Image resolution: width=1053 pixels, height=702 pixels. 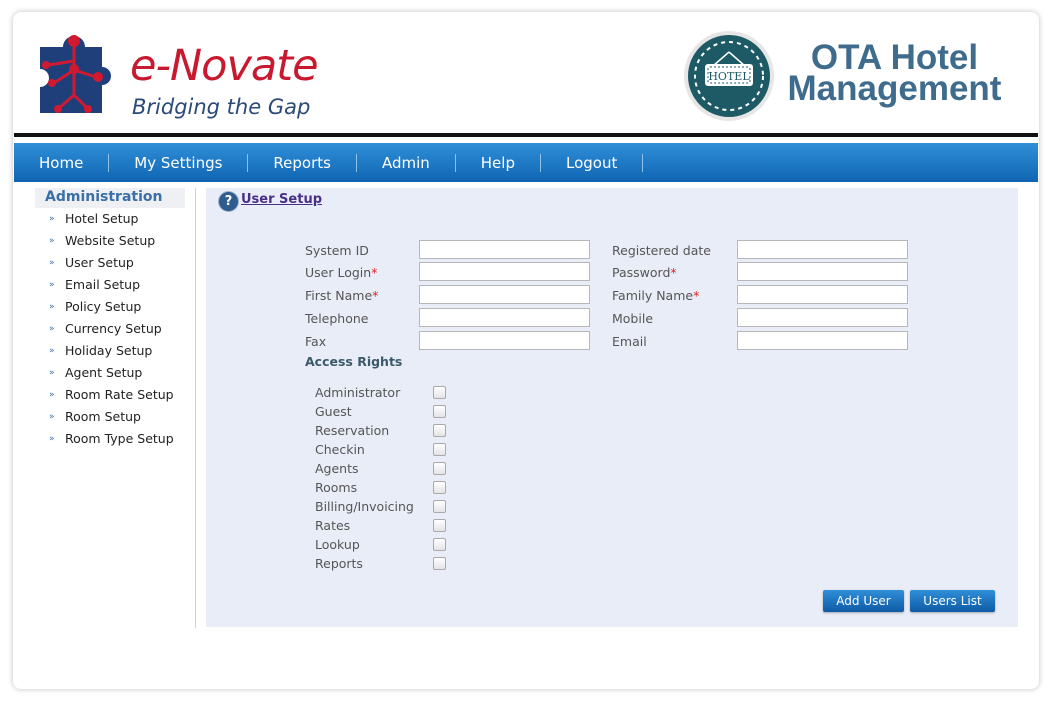 I want to click on sidebar-item-label: Room Rate Setup, so click(x=119, y=394).